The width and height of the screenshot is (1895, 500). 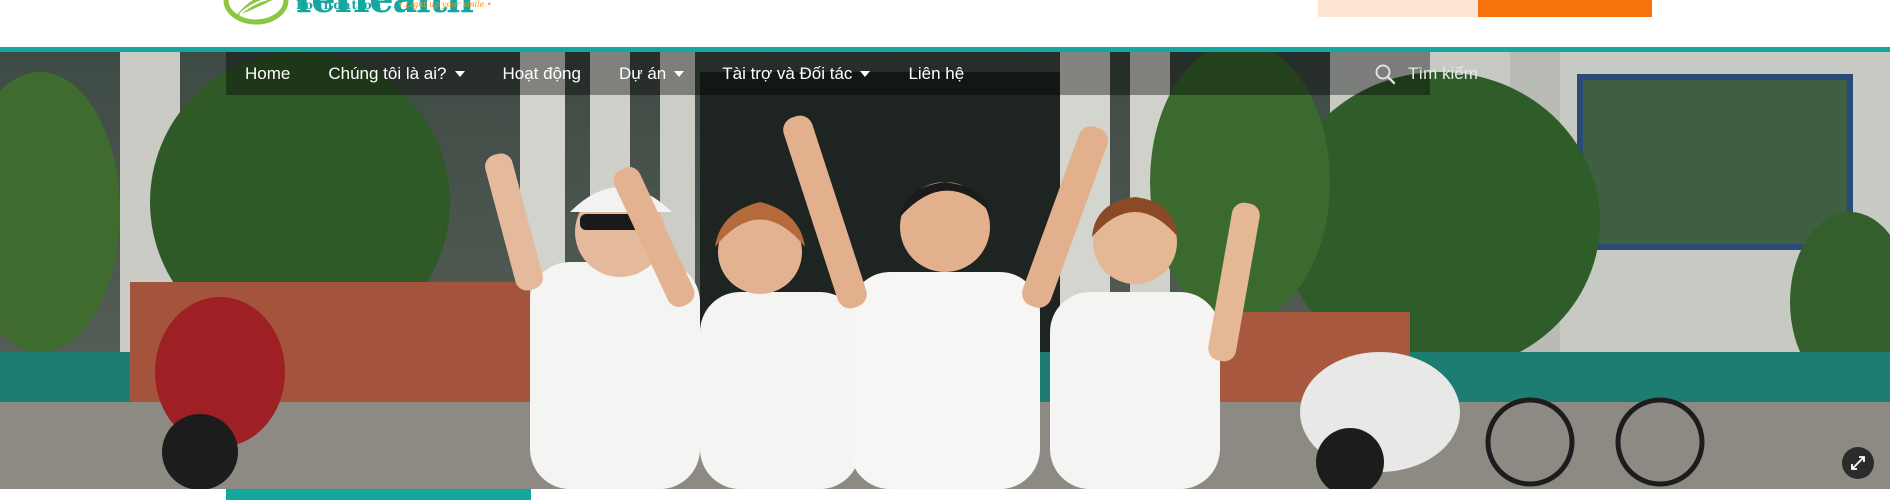 I want to click on nav-item-who-we-are: Chúng tôi là ai?, so click(x=396, y=73).